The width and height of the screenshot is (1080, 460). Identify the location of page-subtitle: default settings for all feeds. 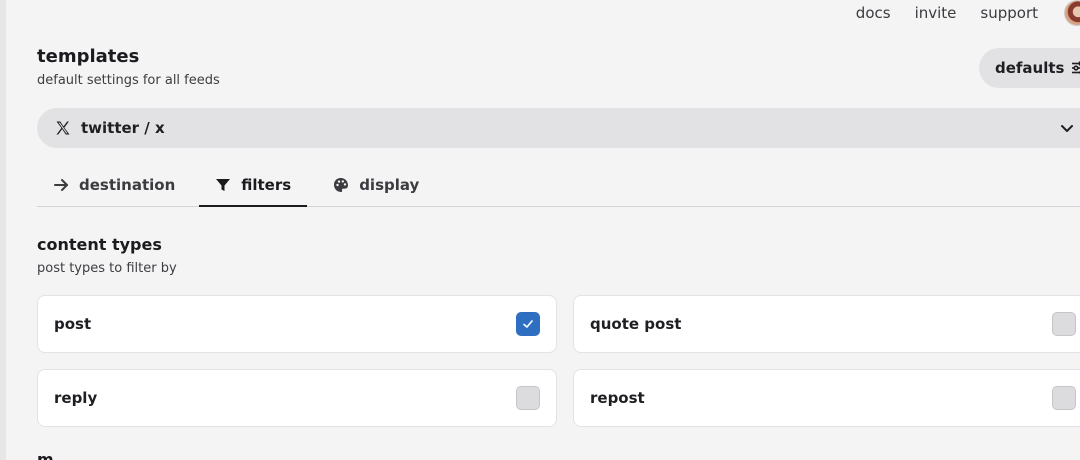
(128, 80).